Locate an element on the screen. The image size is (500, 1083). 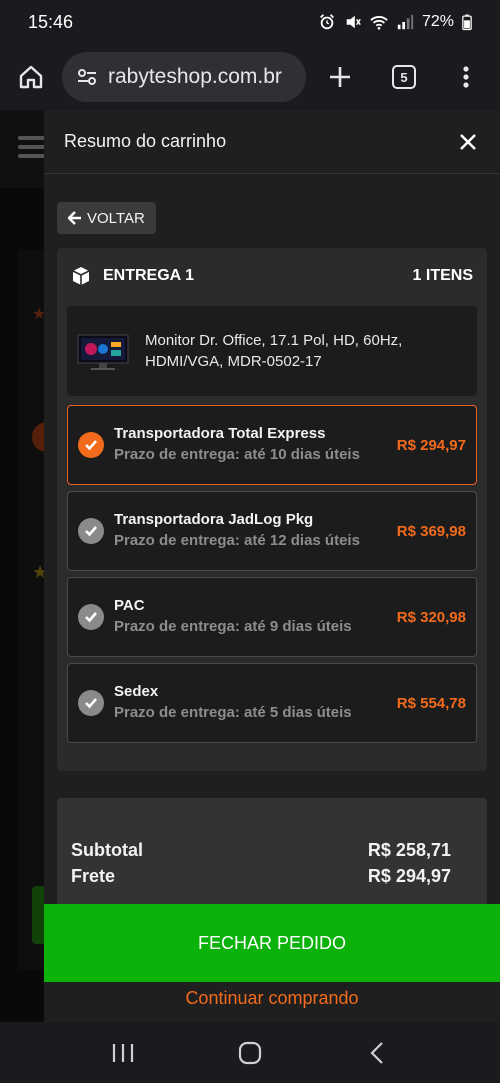
close-button is located at coordinates (468, 142).